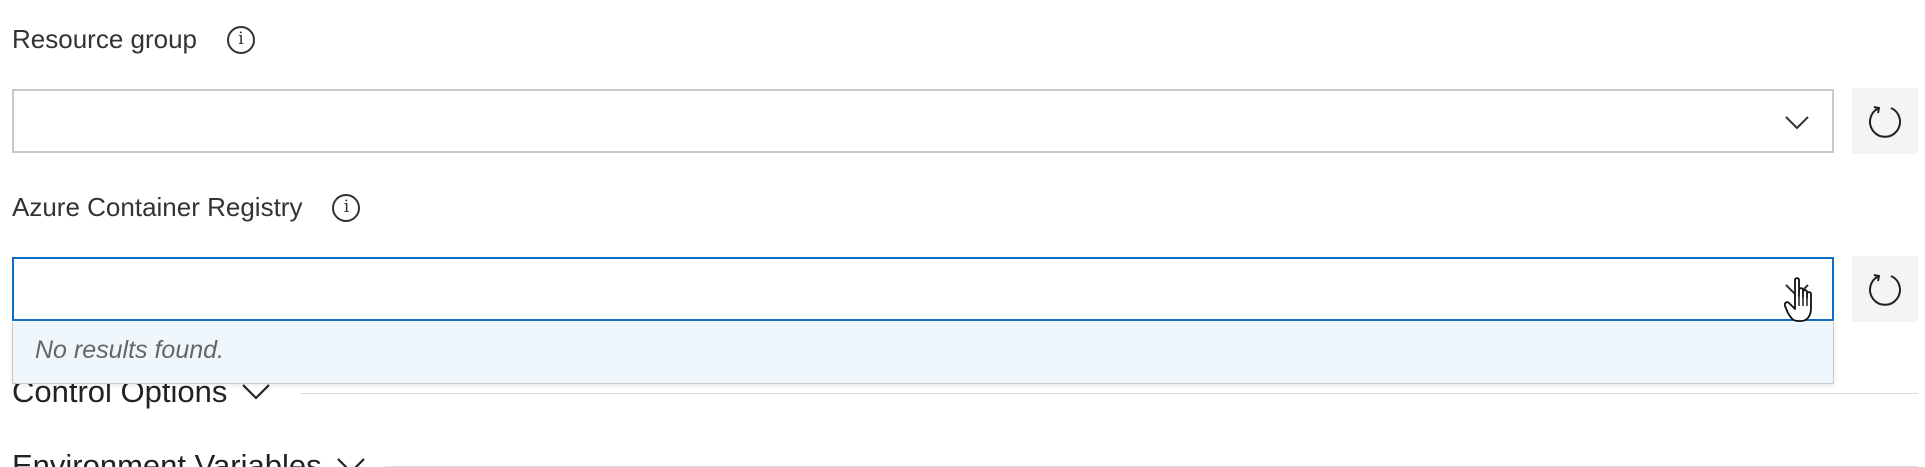  Describe the element at coordinates (1109, 393) in the screenshot. I see `section-divider` at that location.